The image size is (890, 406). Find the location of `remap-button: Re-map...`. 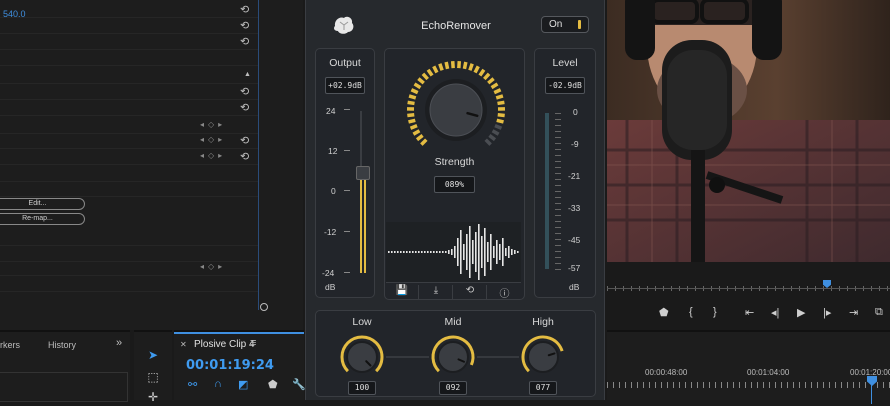

remap-button: Re-map... is located at coordinates (42, 219).